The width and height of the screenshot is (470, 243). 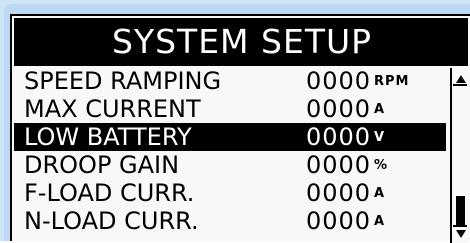 What do you see at coordinates (230, 137) in the screenshot?
I see `menu-row-low-battery: LOW BATTERY 0000 V` at bounding box center [230, 137].